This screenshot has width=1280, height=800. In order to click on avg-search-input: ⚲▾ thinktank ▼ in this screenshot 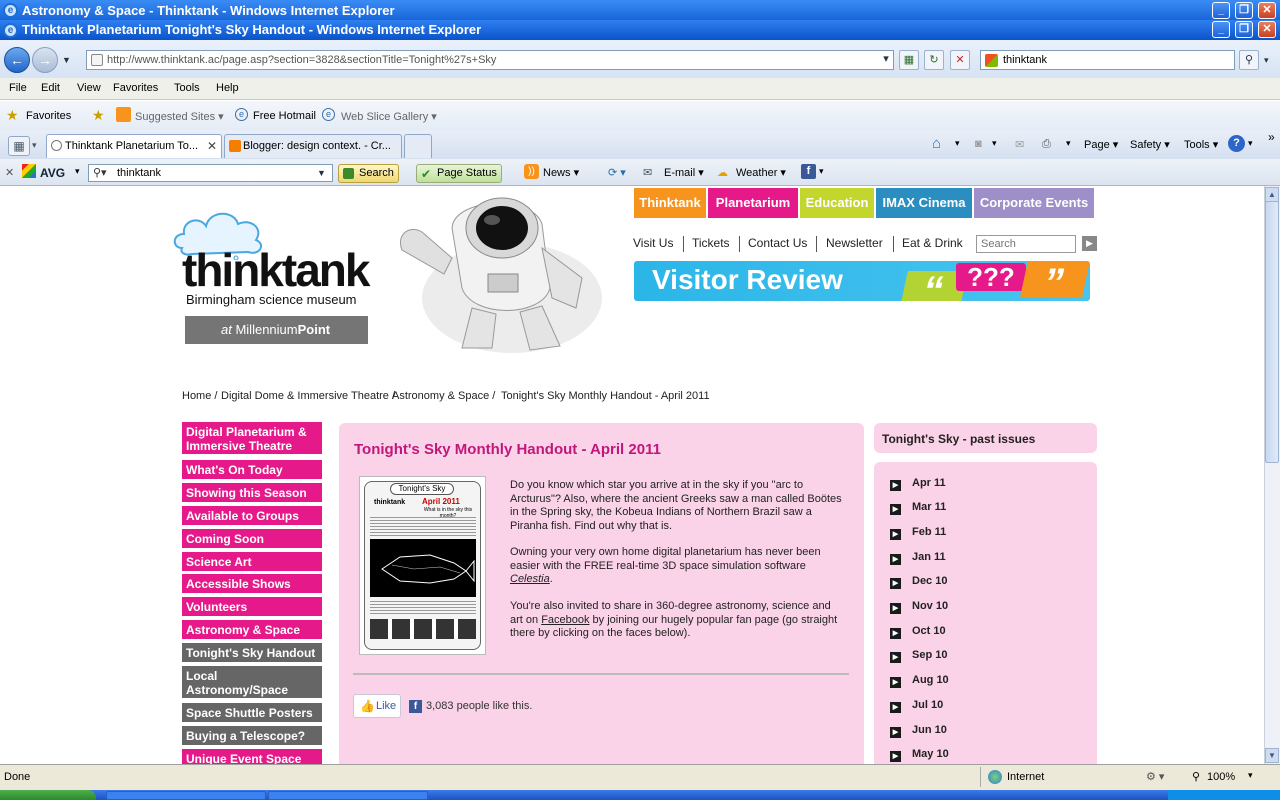, I will do `click(210, 173)`.